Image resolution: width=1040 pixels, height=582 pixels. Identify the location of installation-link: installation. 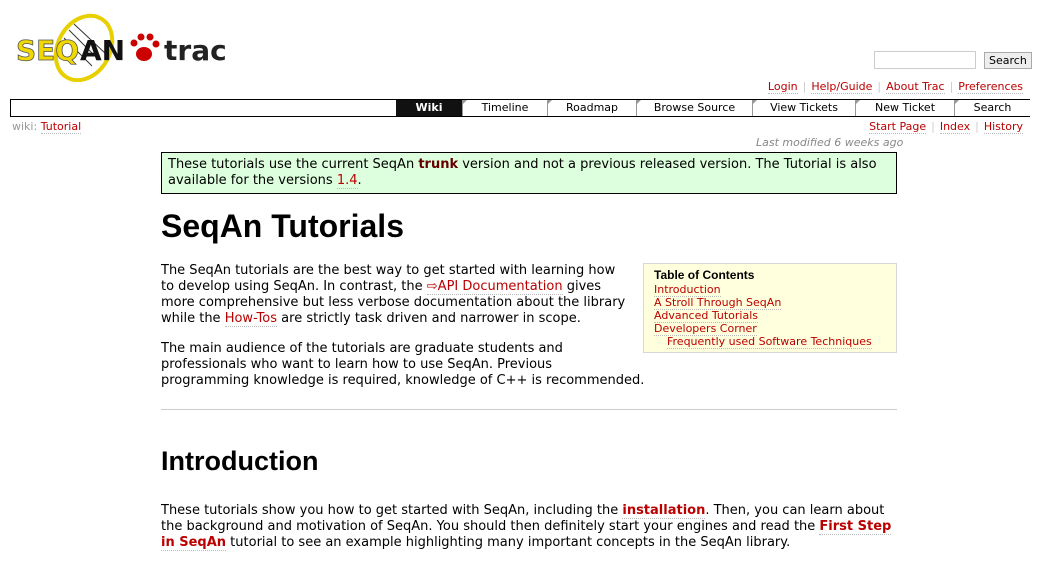
(664, 511).